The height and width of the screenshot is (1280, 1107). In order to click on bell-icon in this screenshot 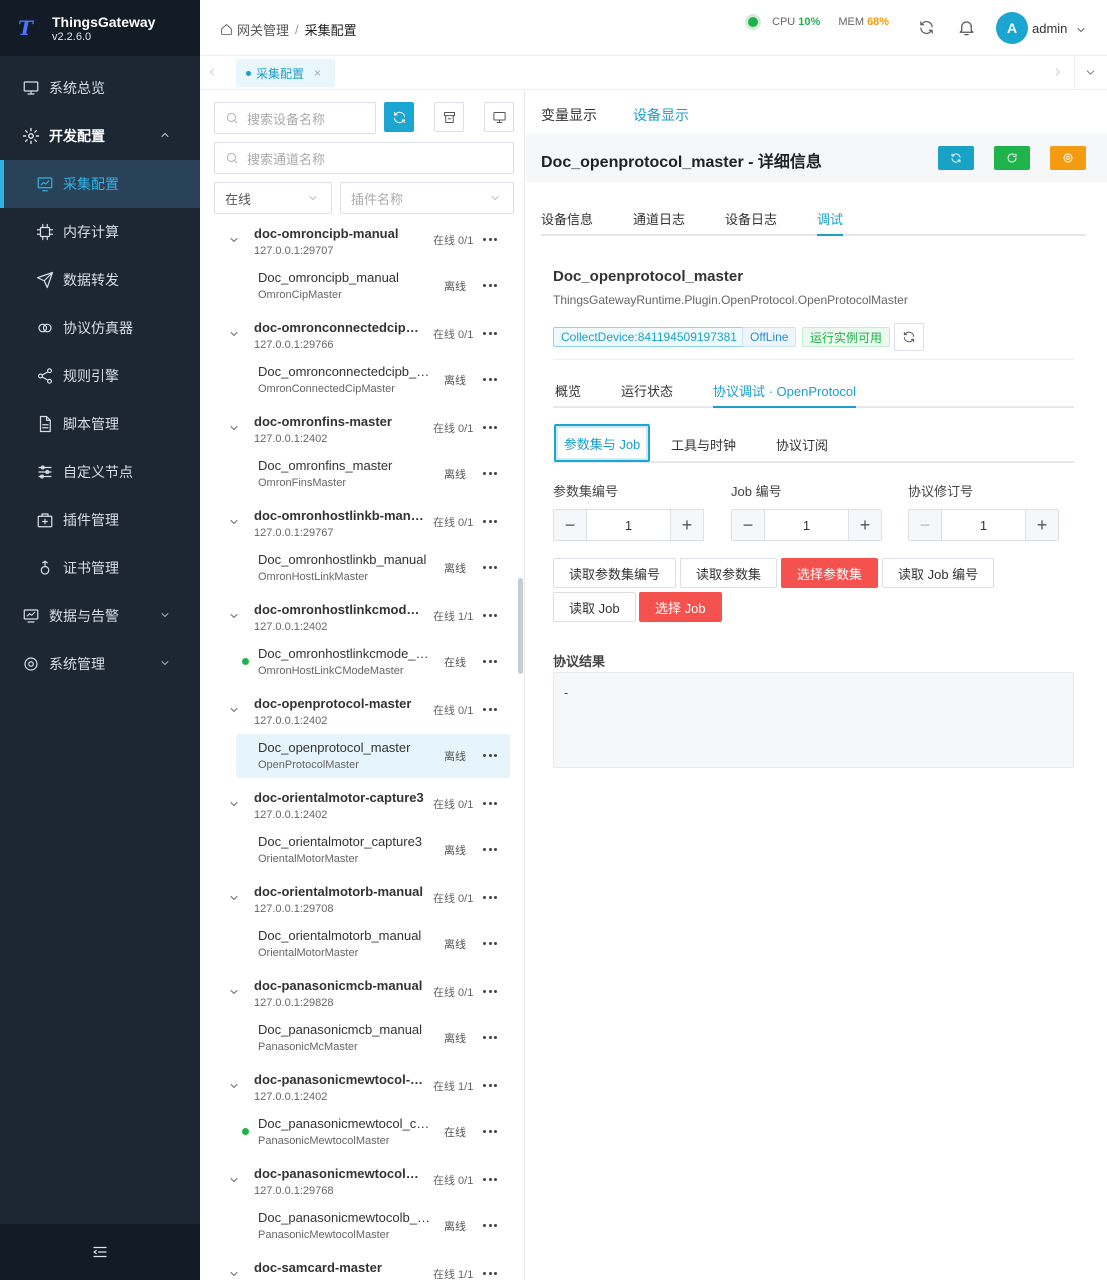, I will do `click(966, 27)`.